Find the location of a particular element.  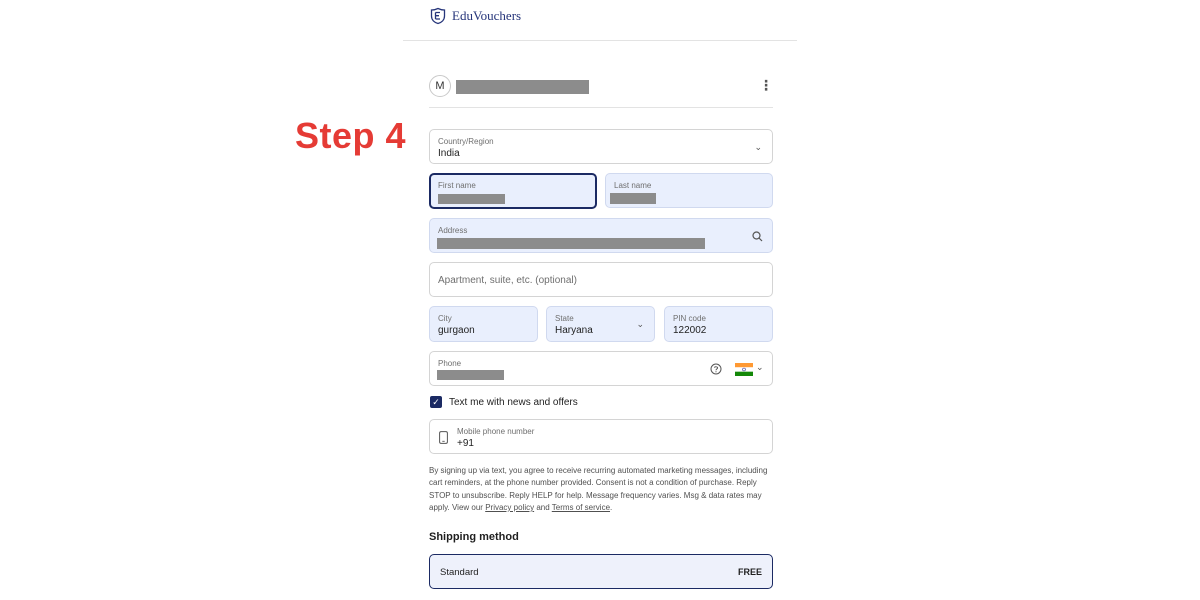

mobile-phone-label: Mobile phone number is located at coordinates (496, 431).